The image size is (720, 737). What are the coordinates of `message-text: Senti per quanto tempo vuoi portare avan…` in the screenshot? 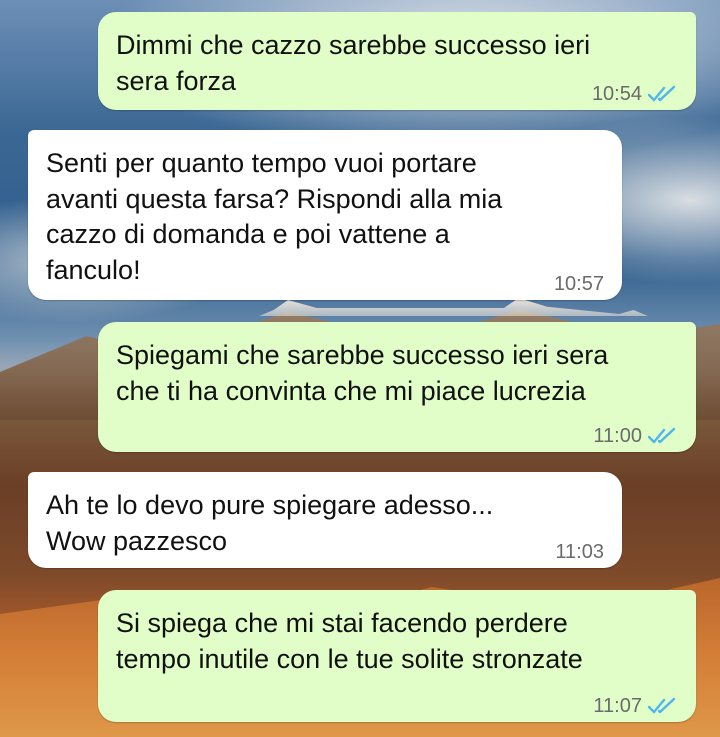 It's located at (274, 216).